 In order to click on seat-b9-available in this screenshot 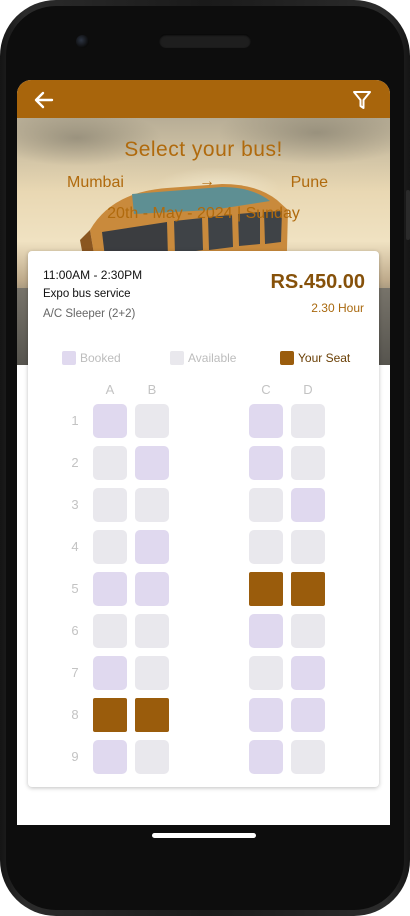, I will do `click(152, 757)`.